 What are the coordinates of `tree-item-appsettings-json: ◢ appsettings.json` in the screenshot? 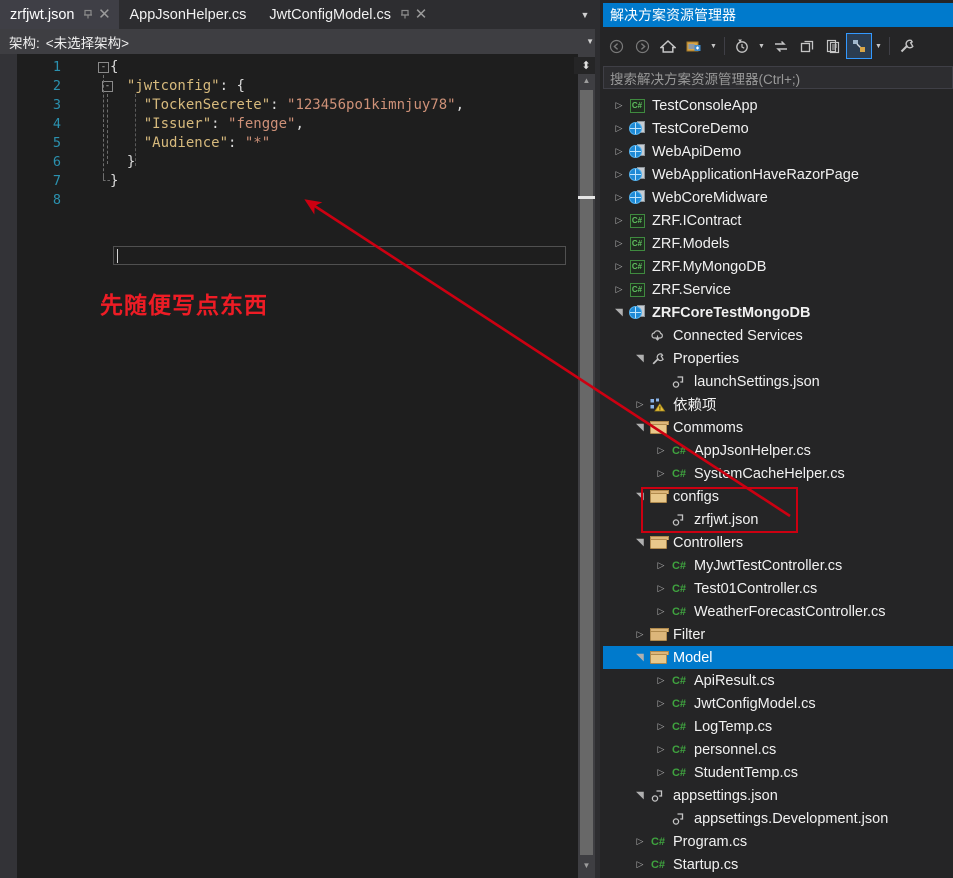 It's located at (778, 795).